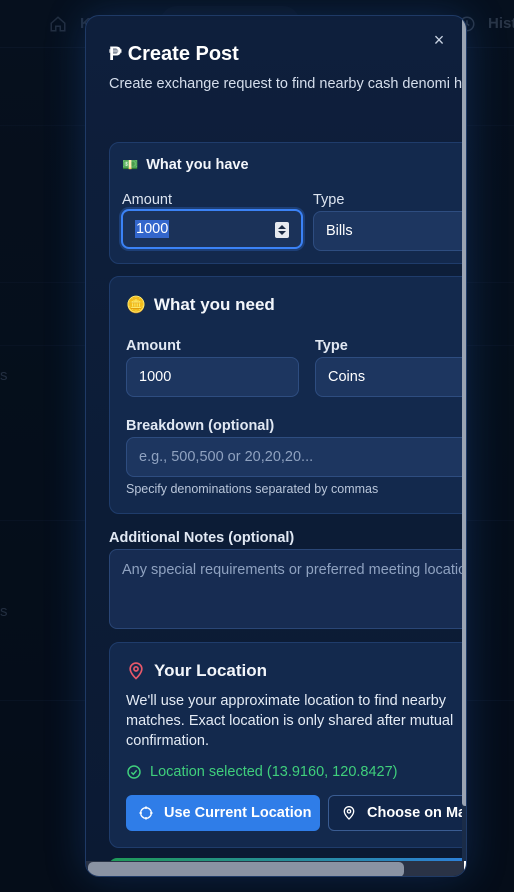 The height and width of the screenshot is (892, 514). What do you see at coordinates (388, 231) in the screenshot?
I see `have-type-select: Bills` at bounding box center [388, 231].